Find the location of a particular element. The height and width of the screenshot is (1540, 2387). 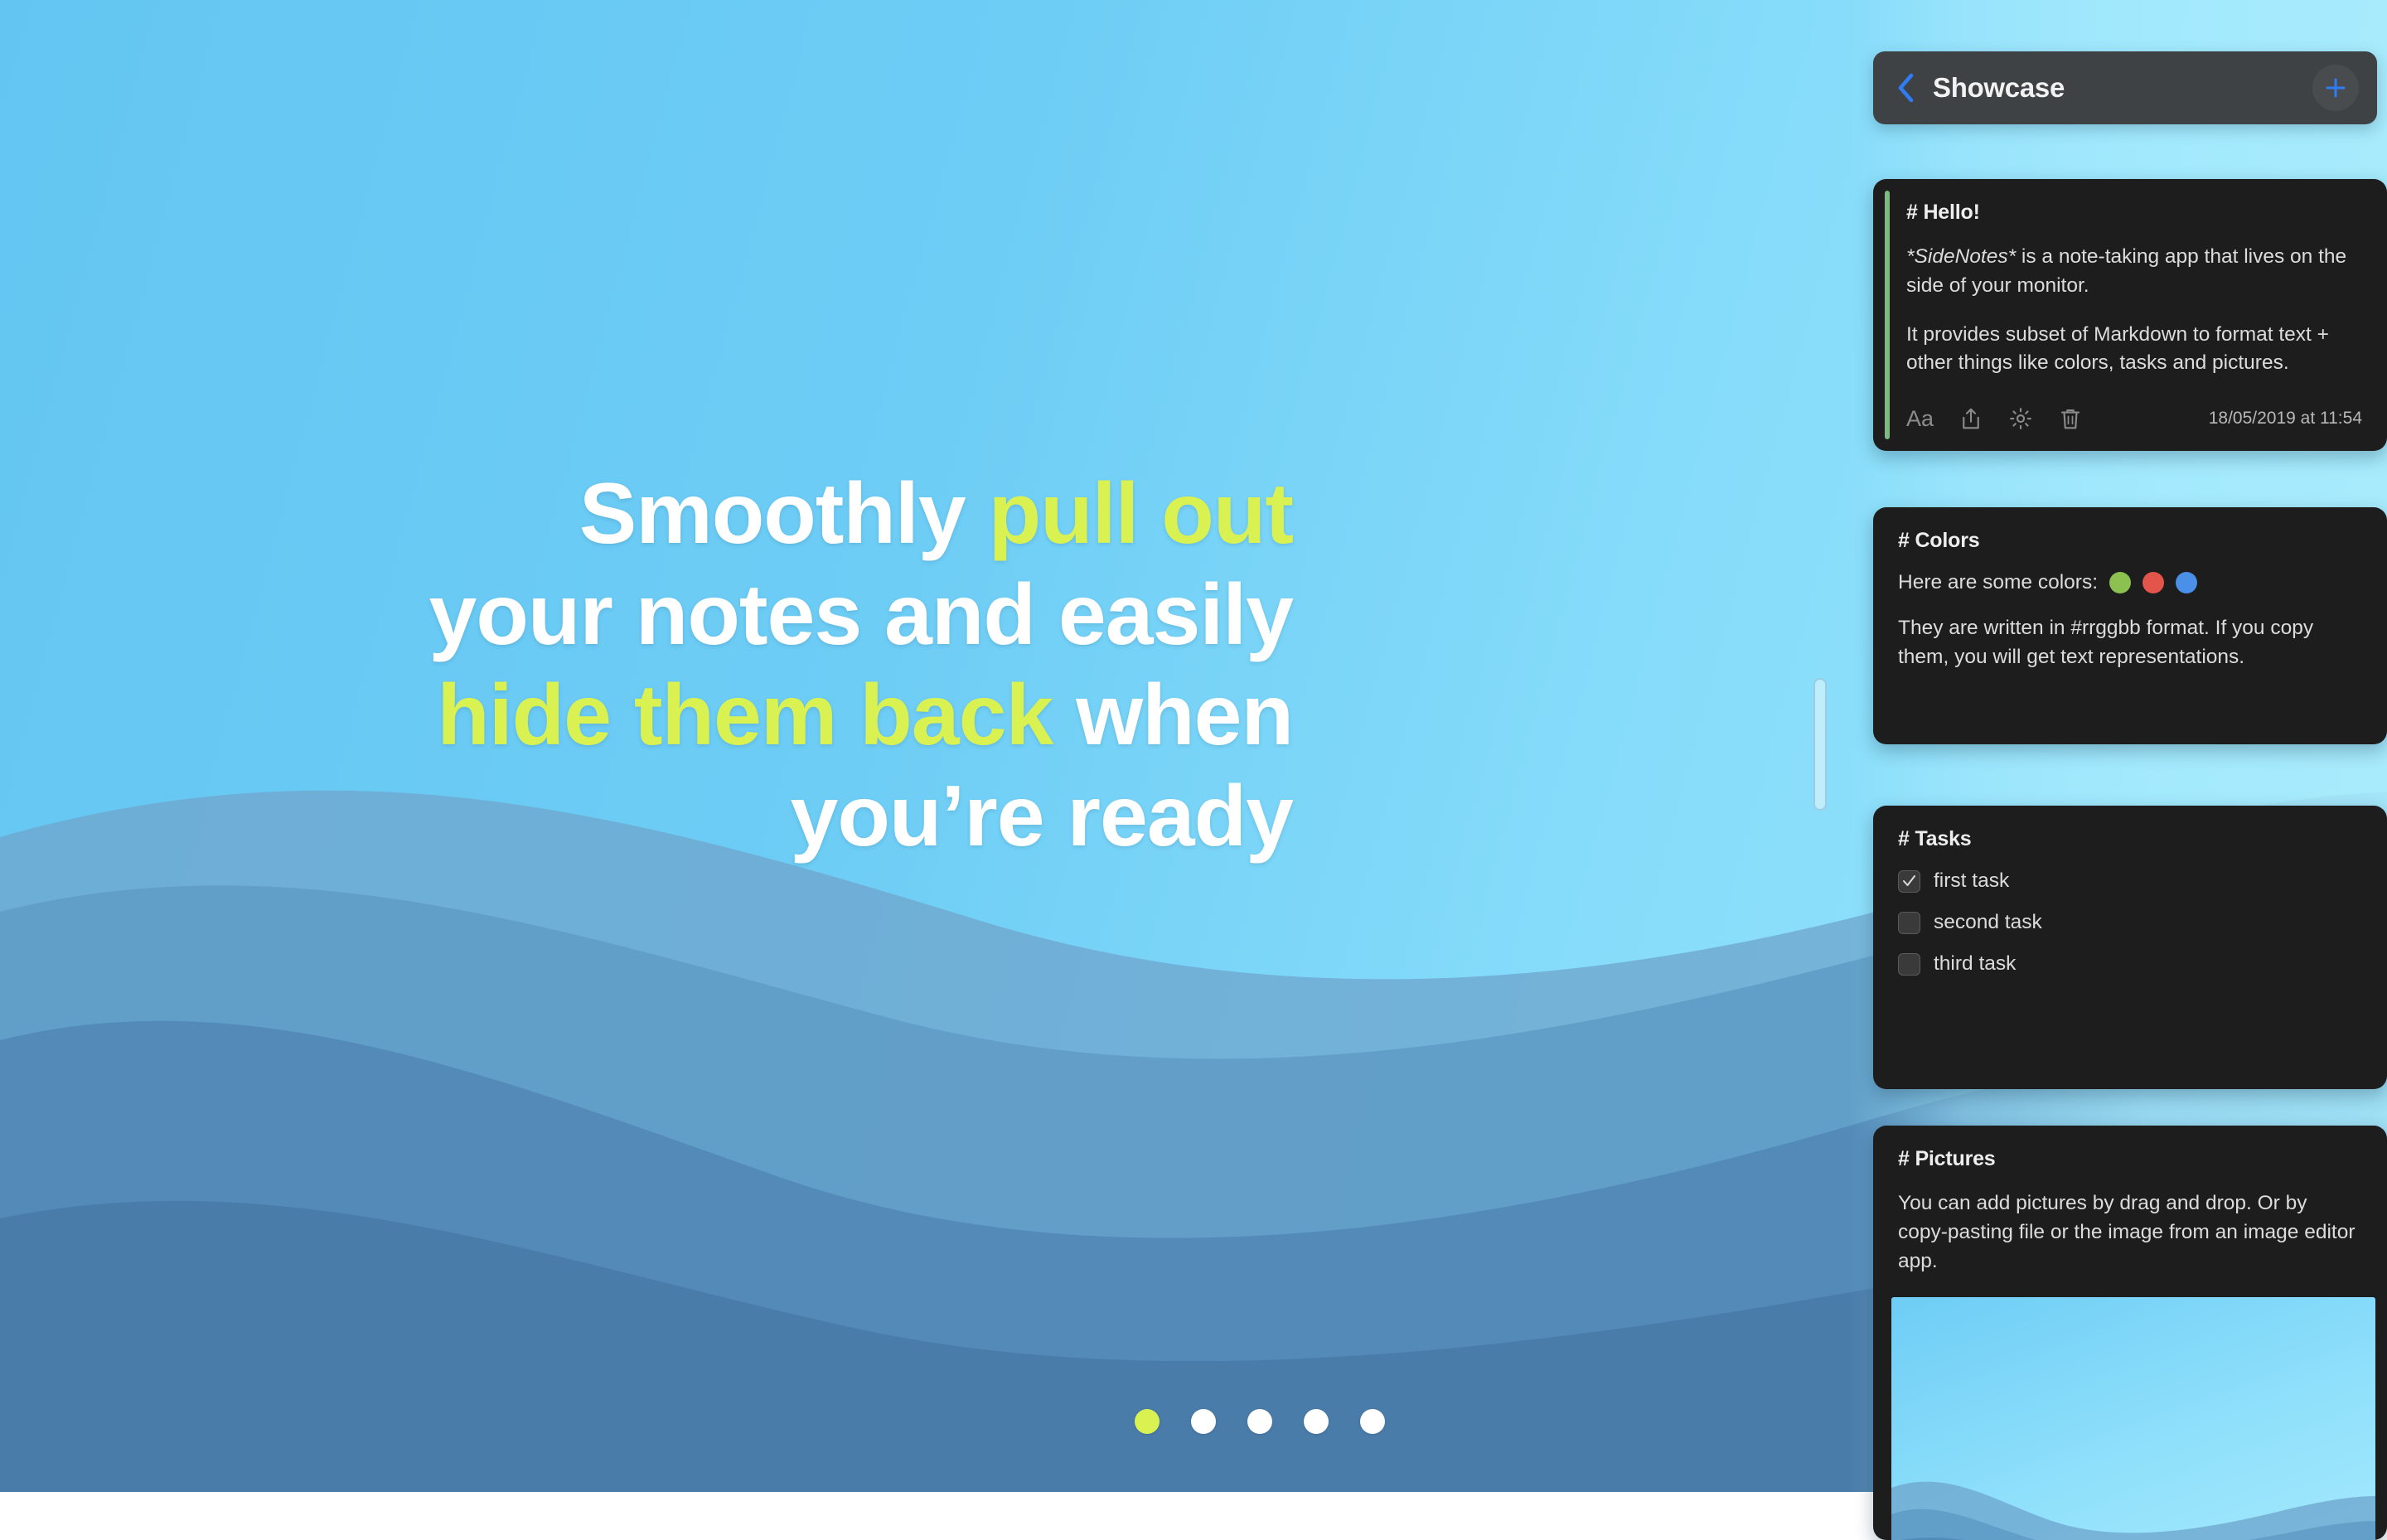

task-label: first task is located at coordinates (1971, 881).